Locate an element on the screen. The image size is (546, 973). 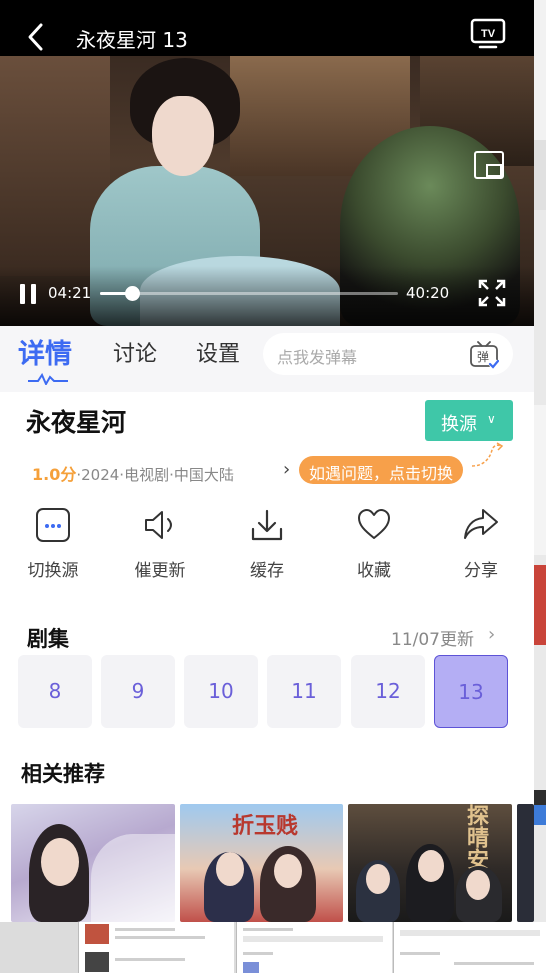
favorite-action: 收藏 is located at coordinates (374, 545).